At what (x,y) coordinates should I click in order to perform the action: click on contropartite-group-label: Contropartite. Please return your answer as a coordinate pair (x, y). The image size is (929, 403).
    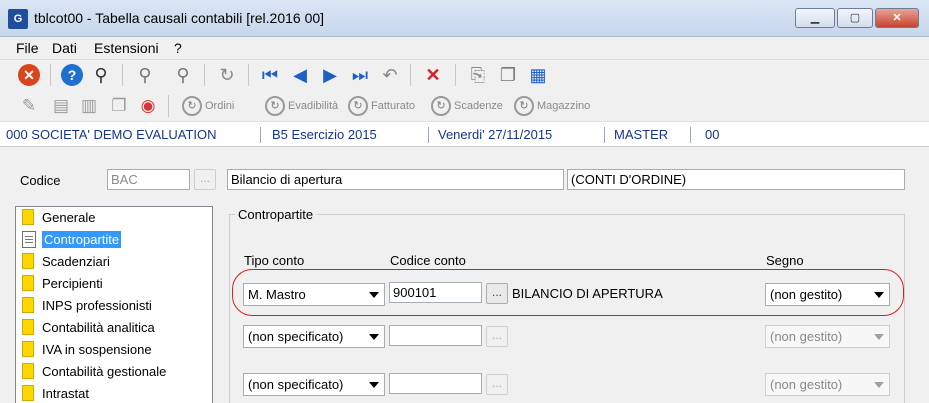
    Looking at the image, I should click on (276, 214).